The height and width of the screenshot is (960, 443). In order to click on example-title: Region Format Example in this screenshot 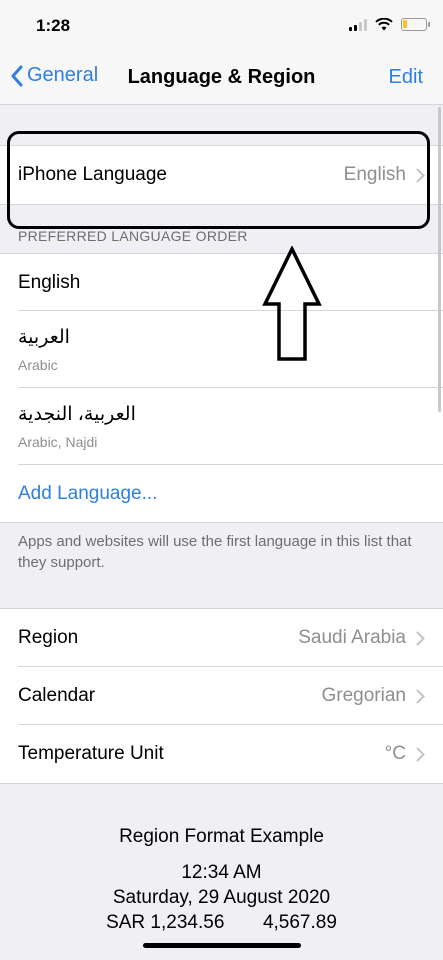, I will do `click(221, 836)`.